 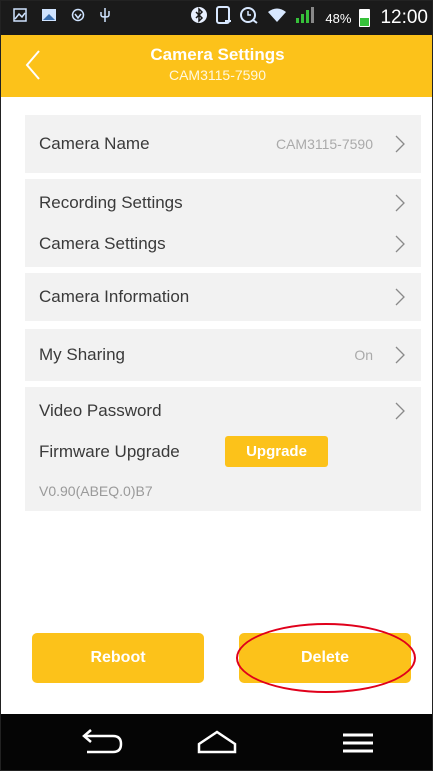 I want to click on nav-home-button, so click(x=217, y=743).